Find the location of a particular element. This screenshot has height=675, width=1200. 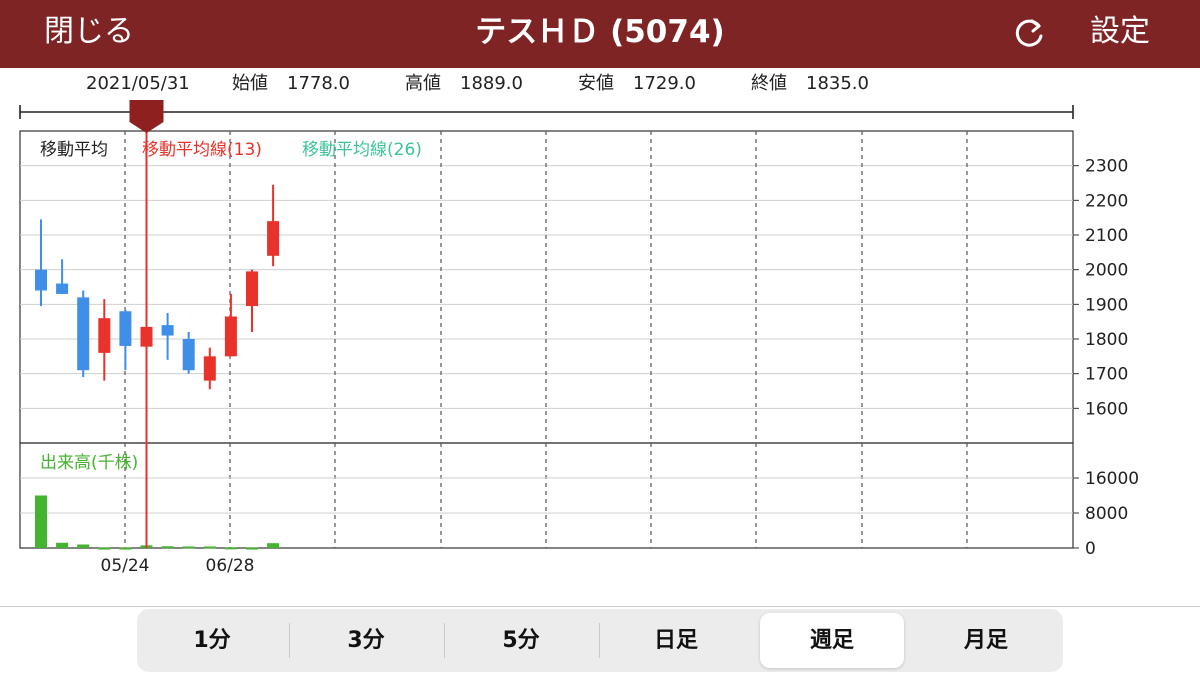

tab-weekly: 週足 is located at coordinates (832, 640).